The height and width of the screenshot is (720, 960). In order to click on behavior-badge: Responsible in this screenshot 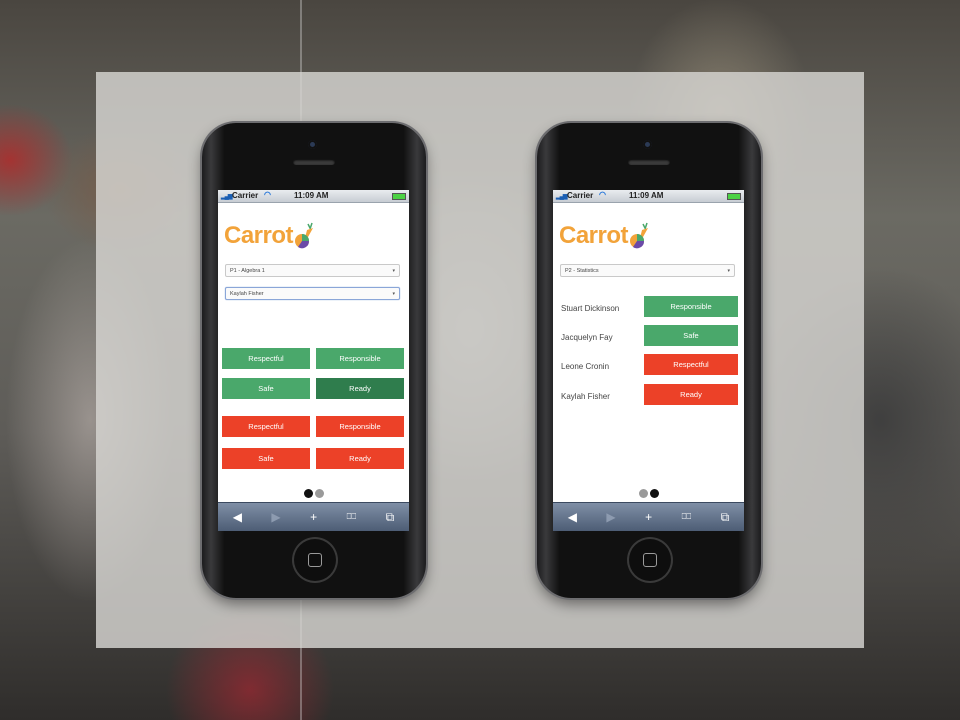, I will do `click(691, 306)`.